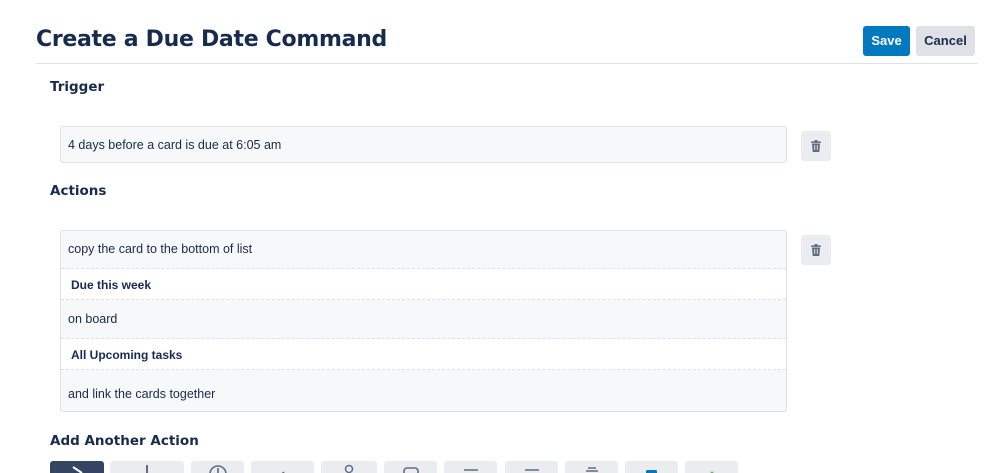 The height and width of the screenshot is (473, 999). I want to click on tab-powerups, so click(711, 467).